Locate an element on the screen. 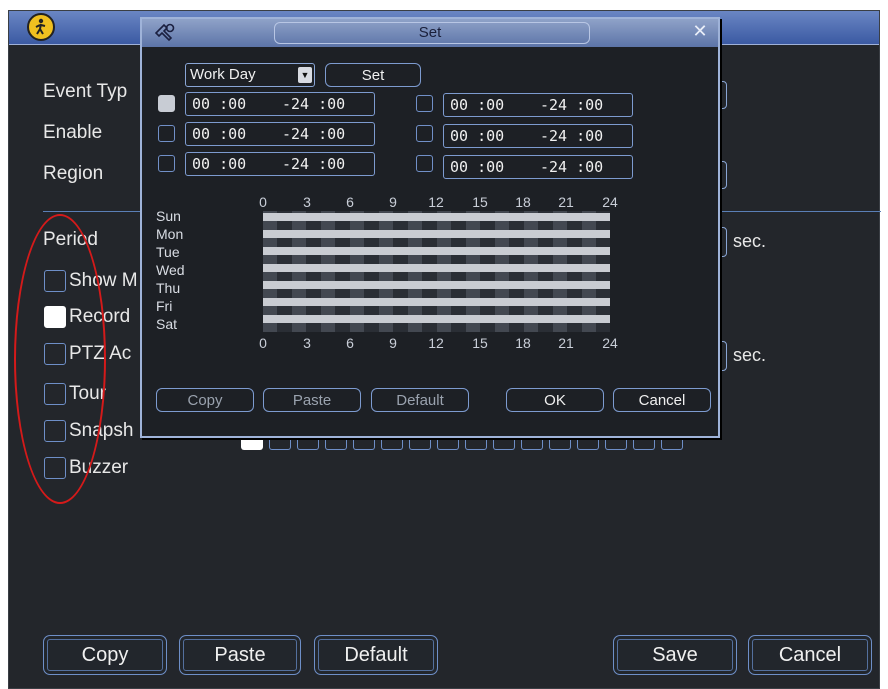 Image resolution: width=888 pixels, height=689 pixels. day-select-value: Work Day is located at coordinates (223, 74).